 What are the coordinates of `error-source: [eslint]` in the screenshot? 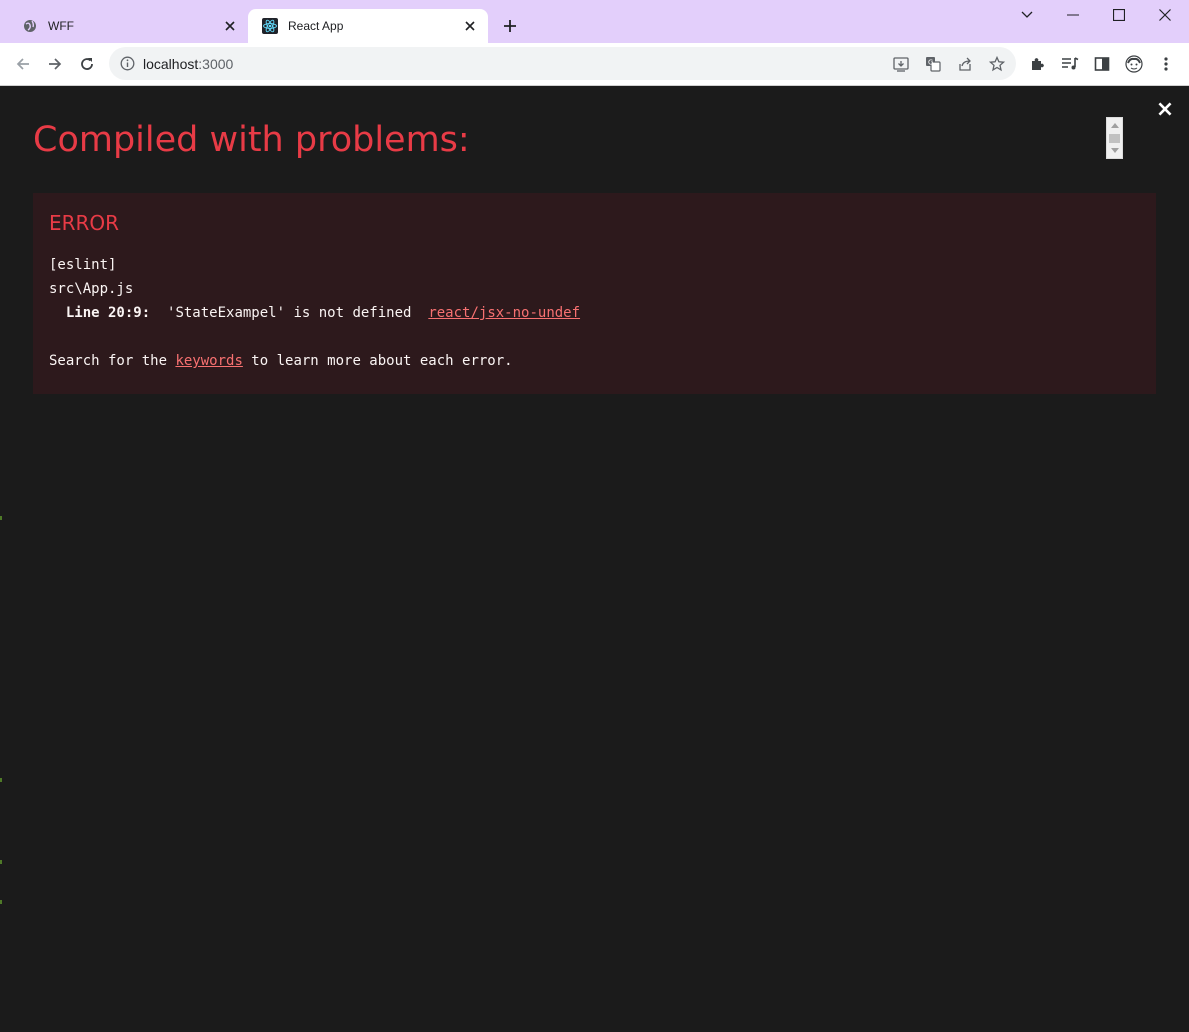 It's located at (83, 265).